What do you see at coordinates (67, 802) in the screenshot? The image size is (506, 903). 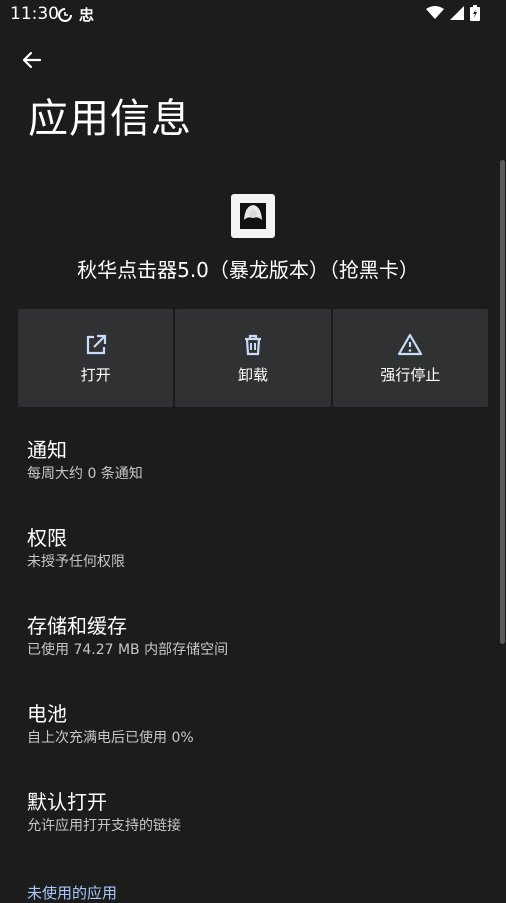 I see `settings-item-title: 默认打开` at bounding box center [67, 802].